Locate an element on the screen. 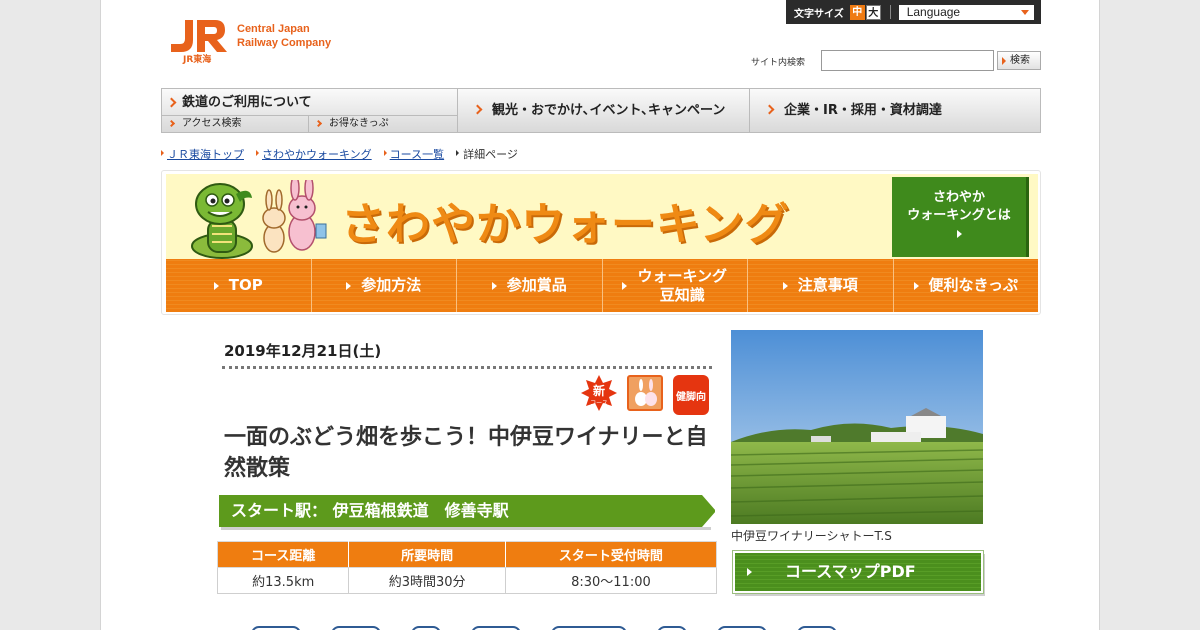 The height and width of the screenshot is (630, 1200). sawayaka-subnav: TOP 参加方法 参加賞品 ウォーキング 豆知識 注意事項 便利なきっぷ is located at coordinates (602, 285).